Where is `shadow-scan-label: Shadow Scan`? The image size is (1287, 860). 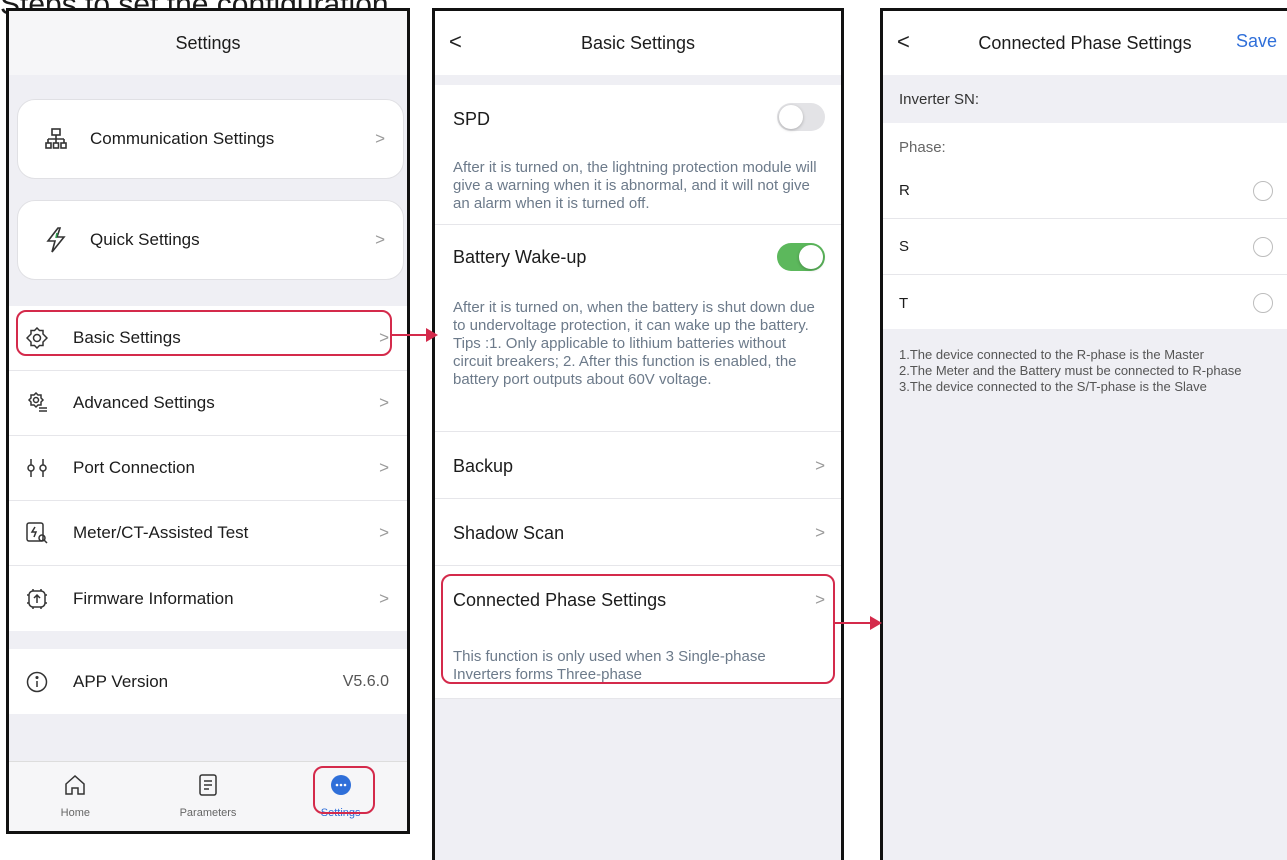 shadow-scan-label: Shadow Scan is located at coordinates (509, 533).